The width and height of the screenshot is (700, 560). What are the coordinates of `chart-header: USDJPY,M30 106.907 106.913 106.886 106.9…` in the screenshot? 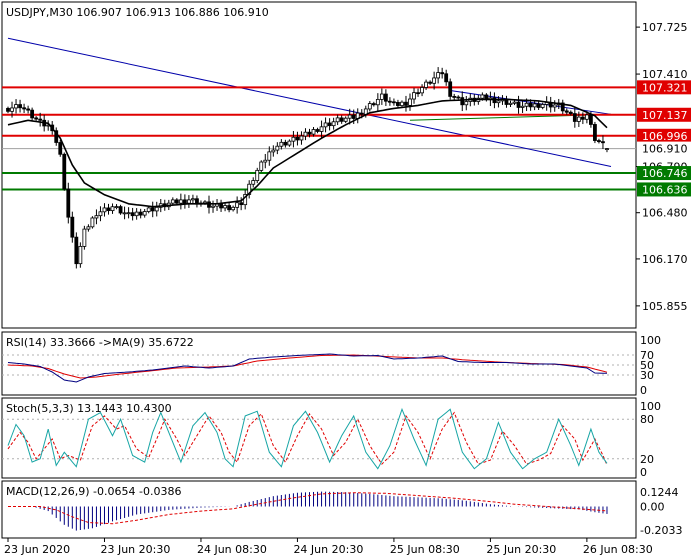 It's located at (137, 12).